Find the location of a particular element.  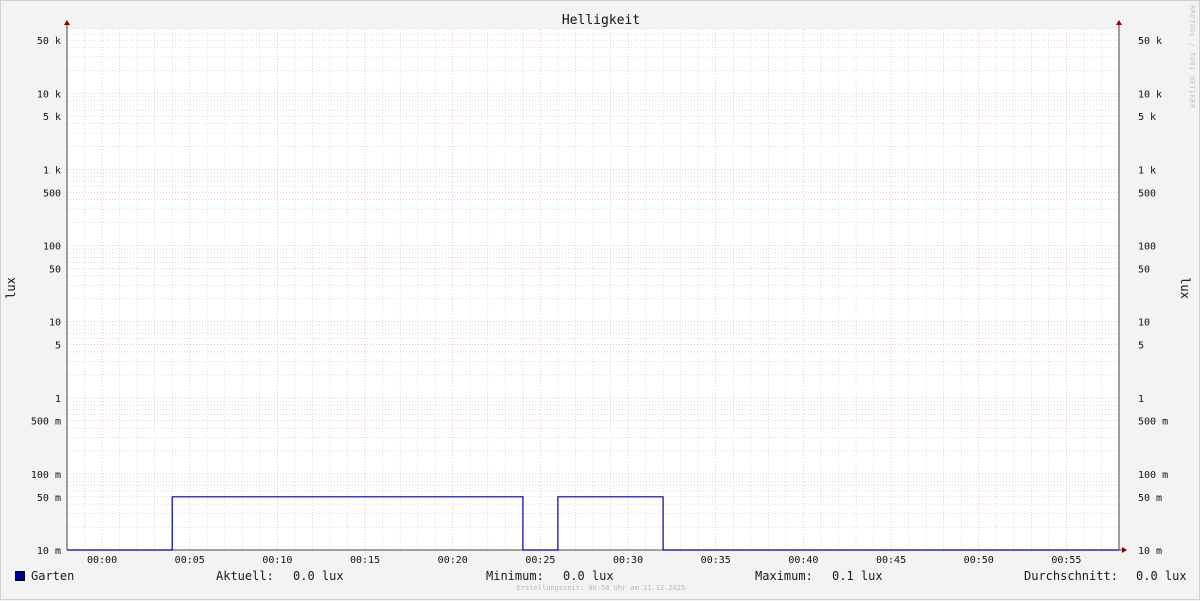

y-tick-label-right: 10 m is located at coordinates (1150, 551).